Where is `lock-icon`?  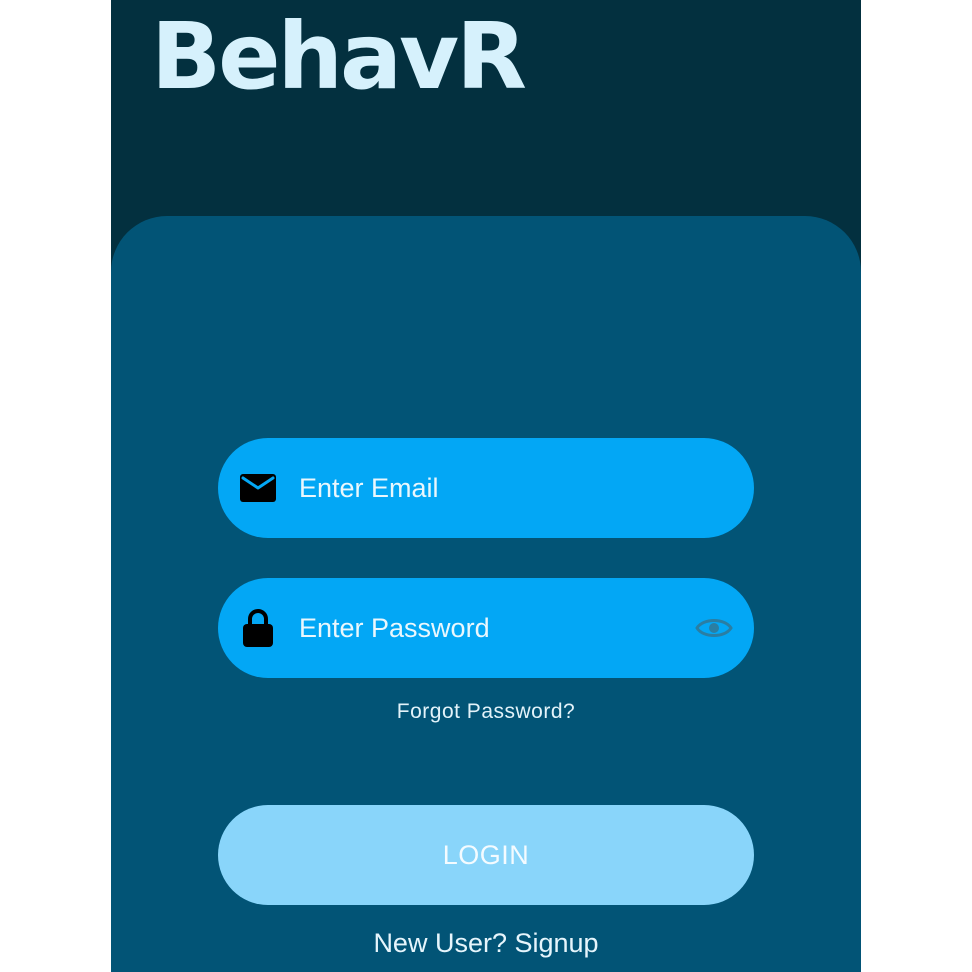
lock-icon is located at coordinates (258, 628).